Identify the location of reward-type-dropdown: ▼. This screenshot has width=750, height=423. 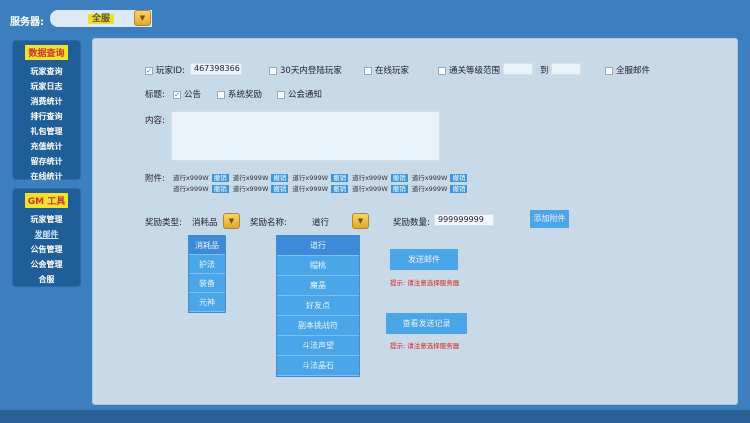
(231, 221).